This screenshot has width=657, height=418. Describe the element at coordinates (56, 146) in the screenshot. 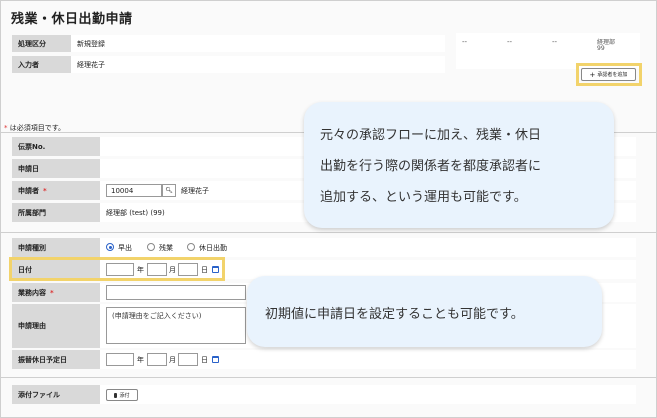

I see `slip-no-label: 伝票No.` at that location.